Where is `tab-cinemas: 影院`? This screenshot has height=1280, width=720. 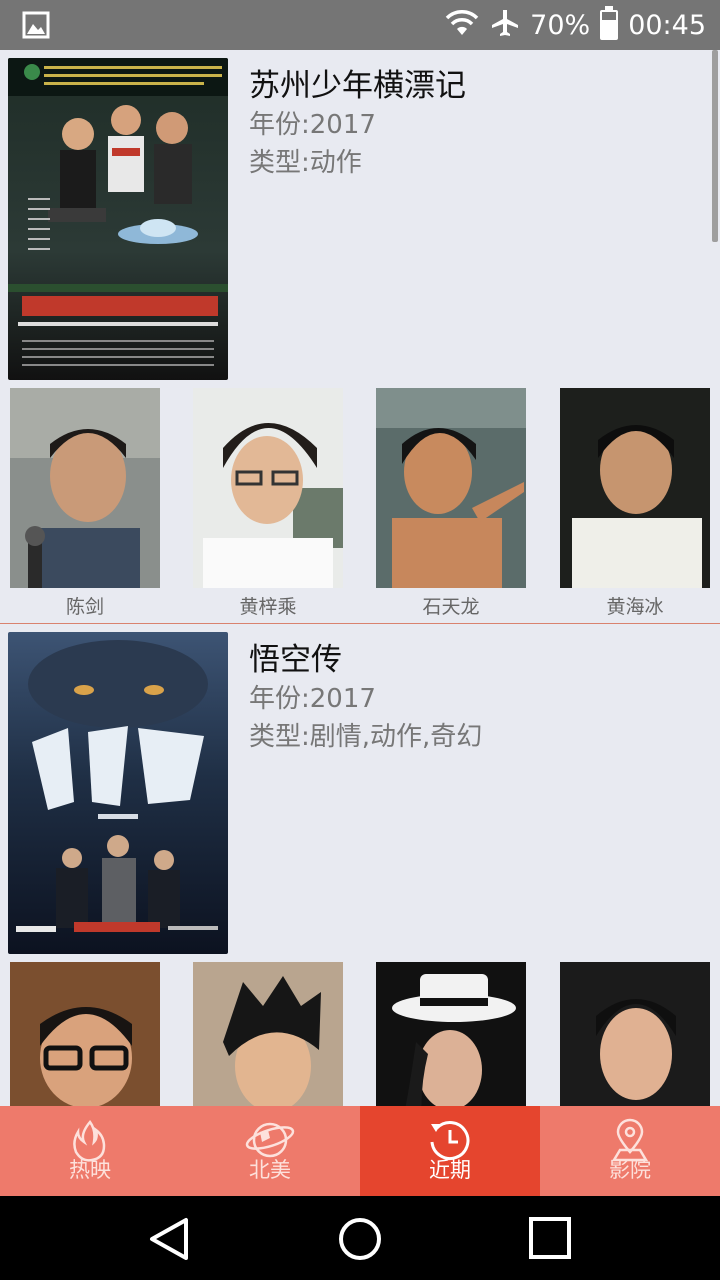 tab-cinemas: 影院 is located at coordinates (630, 1151).